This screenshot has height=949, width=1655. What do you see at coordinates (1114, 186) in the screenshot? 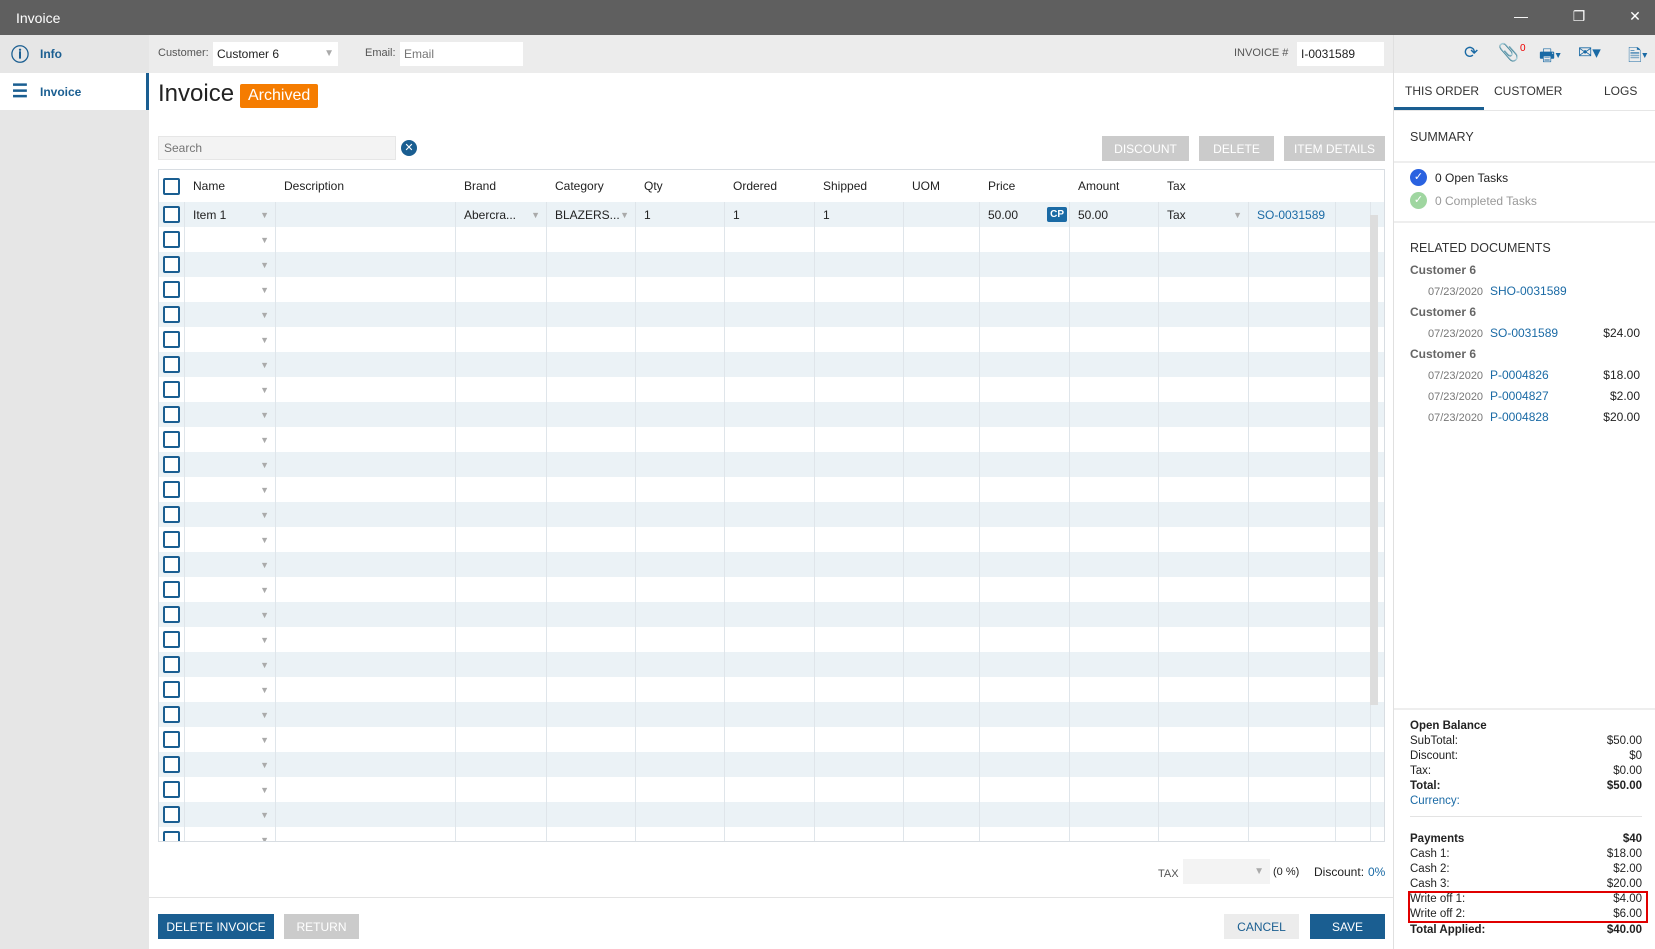
I see `col-amount: Amount` at bounding box center [1114, 186].